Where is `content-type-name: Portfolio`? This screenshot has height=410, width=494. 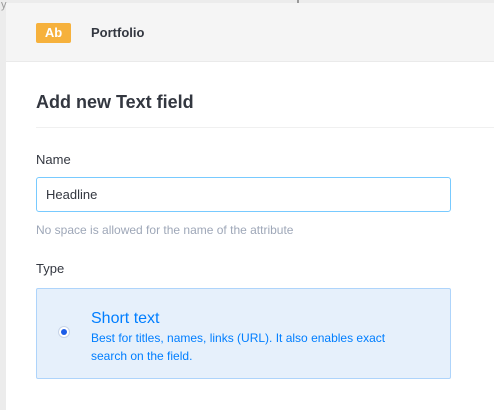 content-type-name: Portfolio is located at coordinates (118, 32).